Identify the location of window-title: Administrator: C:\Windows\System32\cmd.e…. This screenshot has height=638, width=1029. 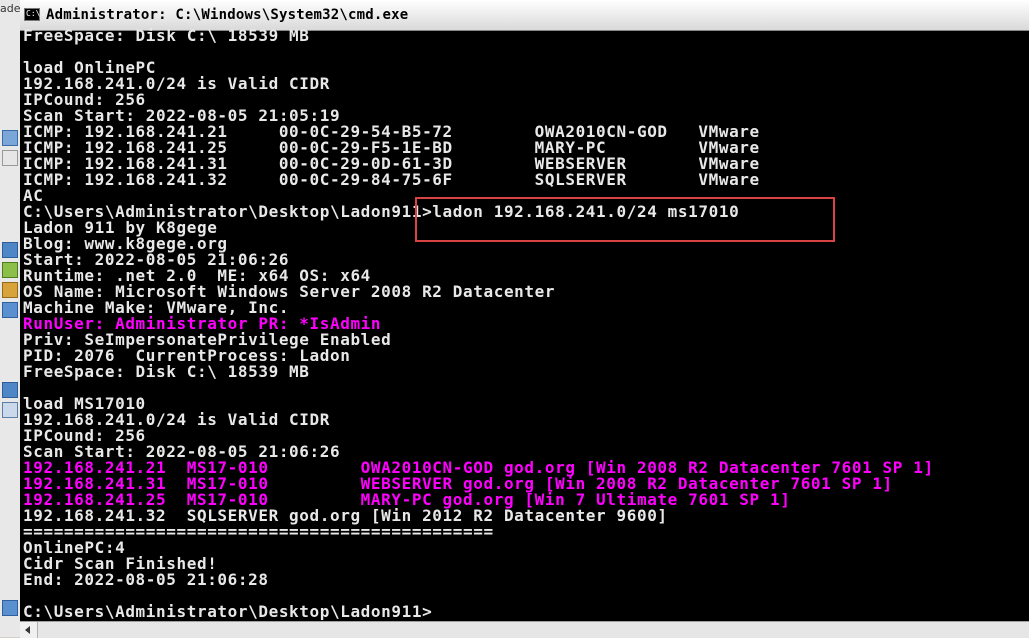
(227, 15).